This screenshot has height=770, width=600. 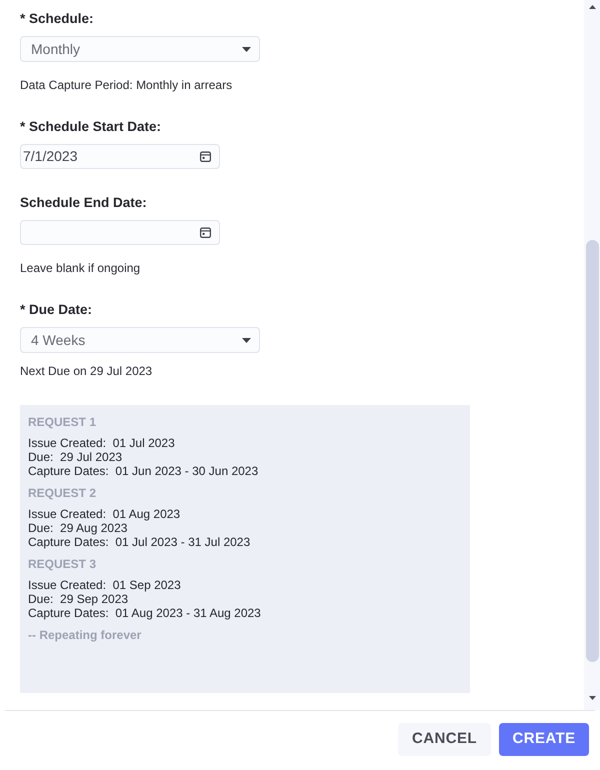 I want to click on repeat-note: -- Repeating forever, so click(x=85, y=635).